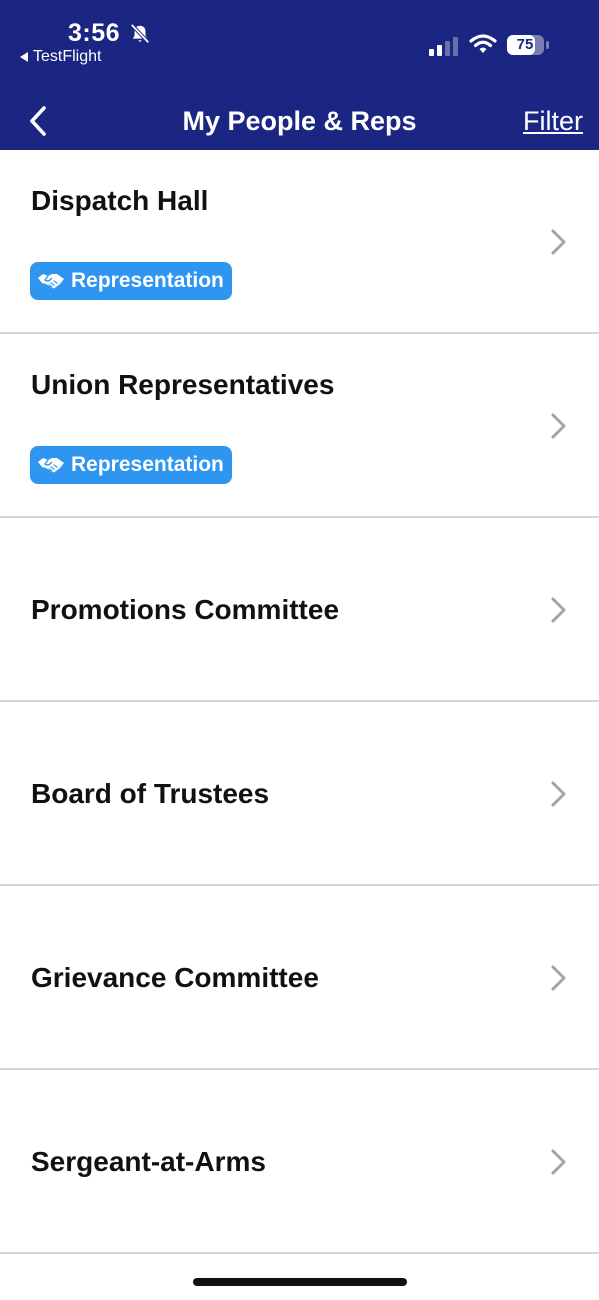  What do you see at coordinates (185, 609) in the screenshot?
I see `list-item-title: Promotions Committee` at bounding box center [185, 609].